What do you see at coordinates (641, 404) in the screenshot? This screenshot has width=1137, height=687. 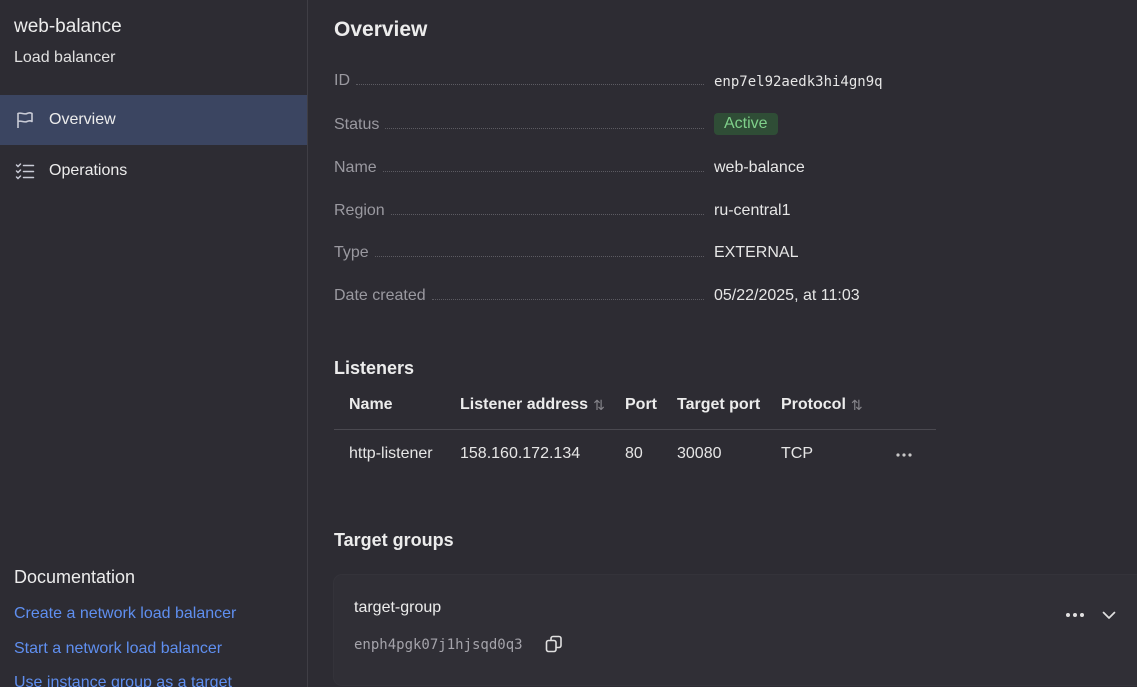 I see `column-header-port: Port` at bounding box center [641, 404].